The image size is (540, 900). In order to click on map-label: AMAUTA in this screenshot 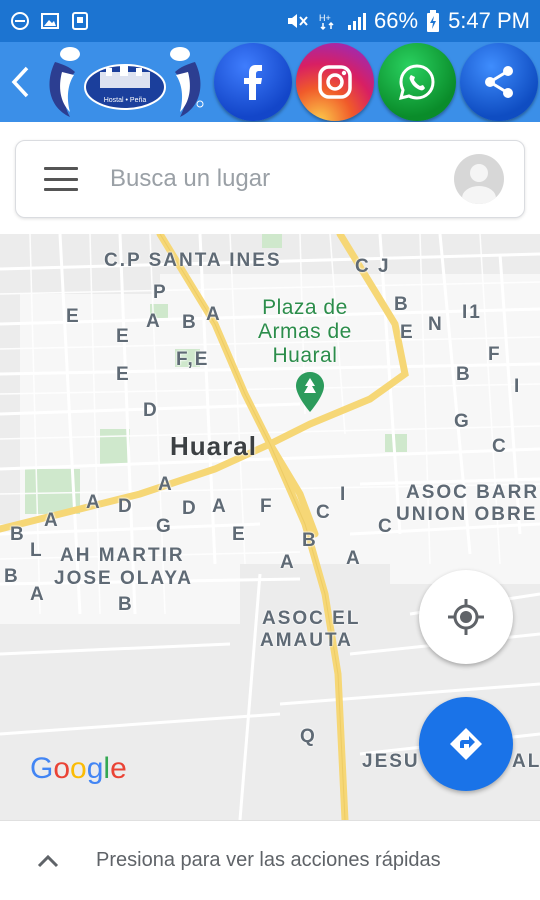, I will do `click(306, 640)`.